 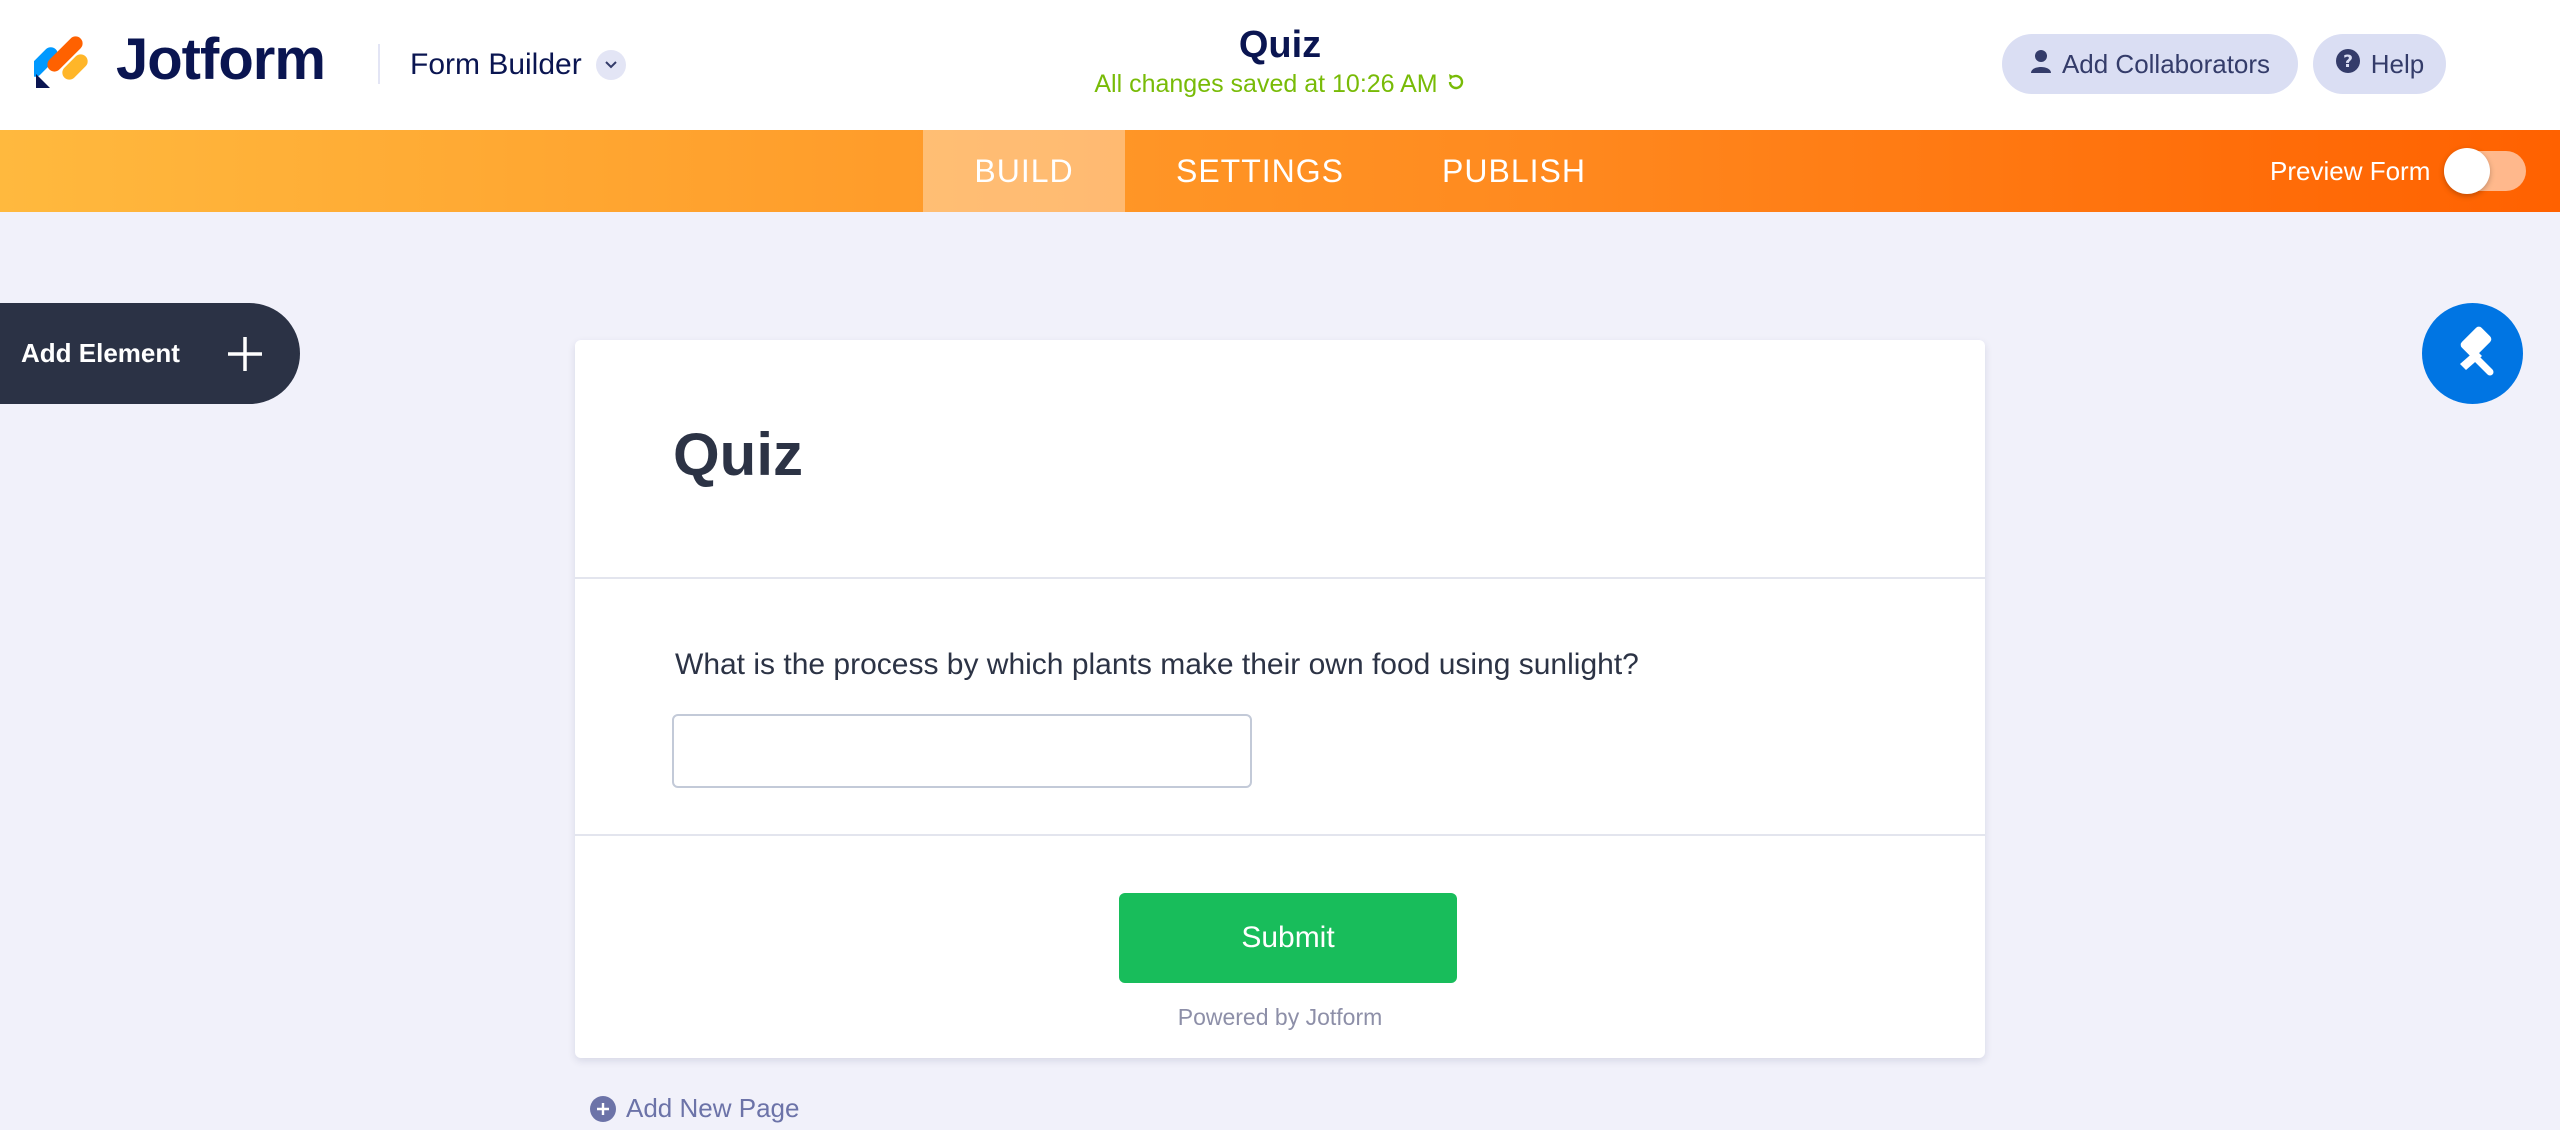 I want to click on help-label: Help, so click(x=2397, y=63).